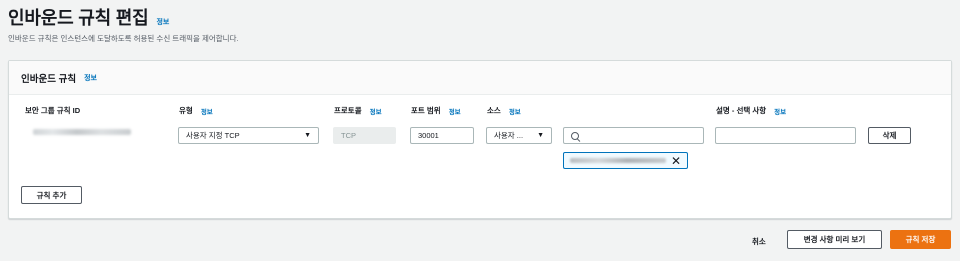 The width and height of the screenshot is (960, 261). What do you see at coordinates (90, 78) in the screenshot?
I see `panel-info-link: 정보` at bounding box center [90, 78].